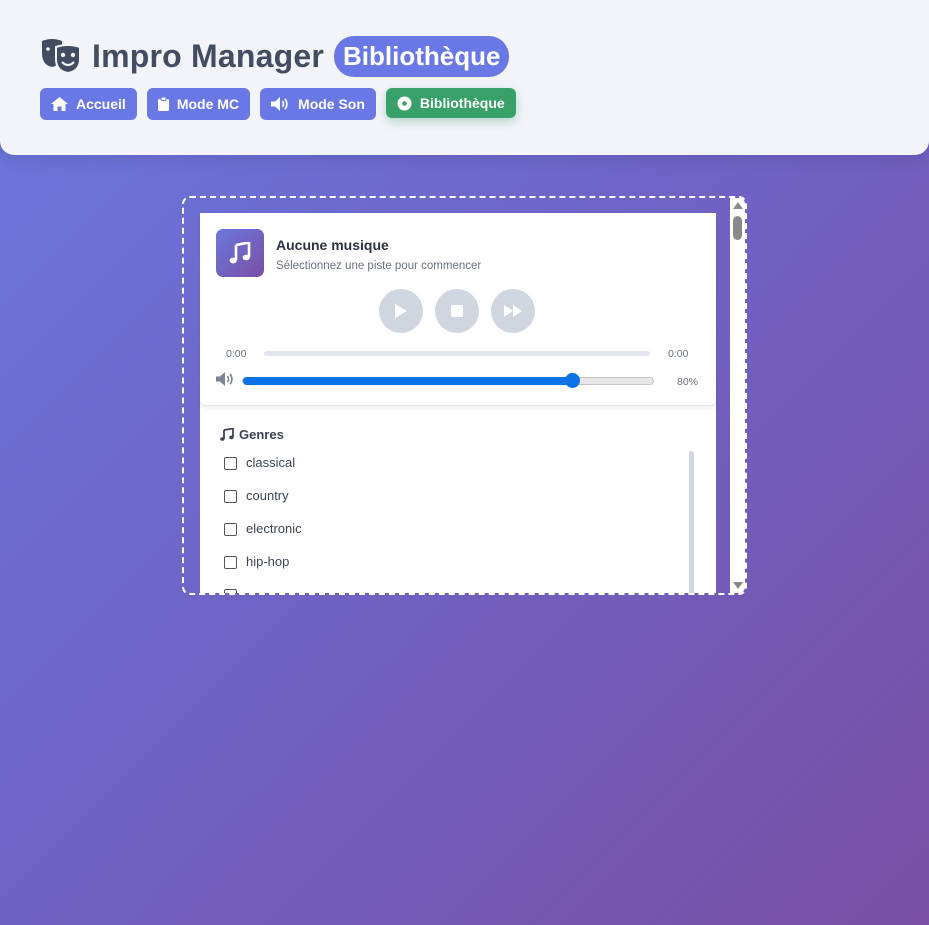 This screenshot has width=929, height=925. I want to click on genre-item-country: country, so click(454, 504).